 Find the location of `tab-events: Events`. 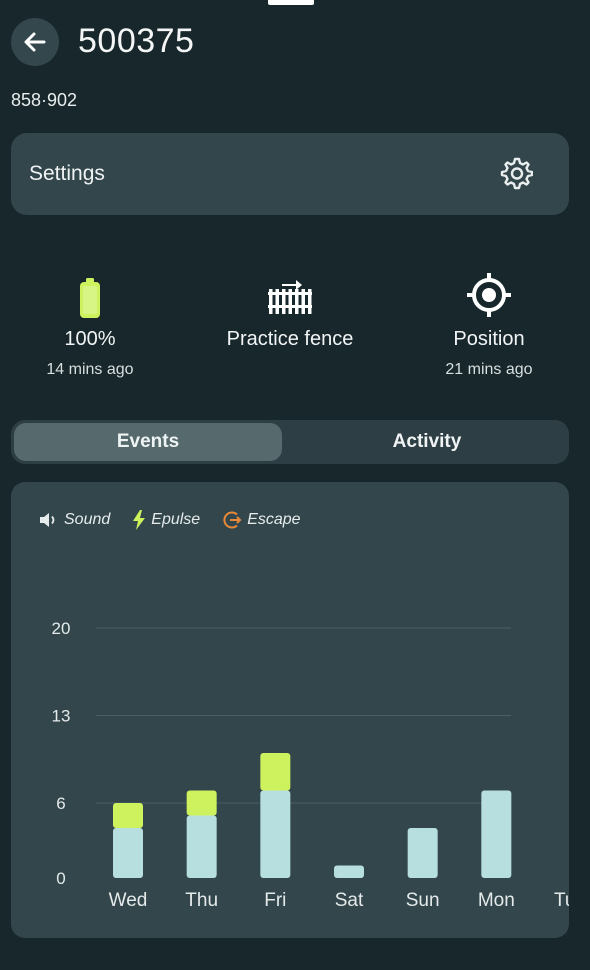

tab-events: Events is located at coordinates (148, 442).